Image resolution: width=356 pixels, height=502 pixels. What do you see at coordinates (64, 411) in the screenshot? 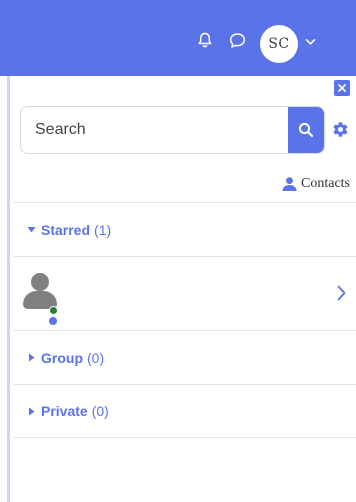
I see `section-label: Private` at bounding box center [64, 411].